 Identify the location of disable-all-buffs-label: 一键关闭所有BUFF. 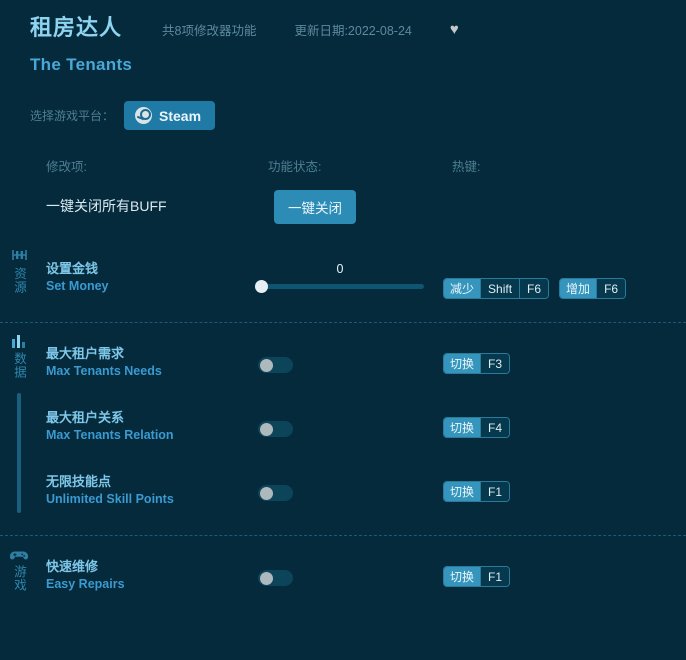
(106, 206).